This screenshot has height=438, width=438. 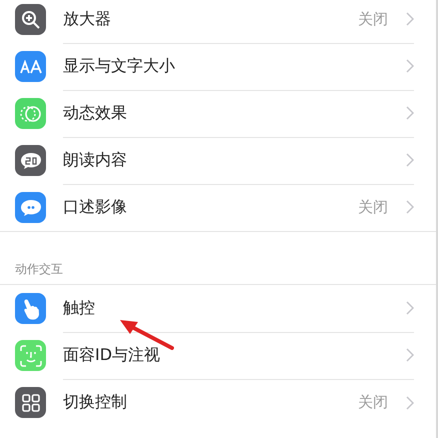 I want to click on row-label: 动态效果, so click(x=95, y=113).